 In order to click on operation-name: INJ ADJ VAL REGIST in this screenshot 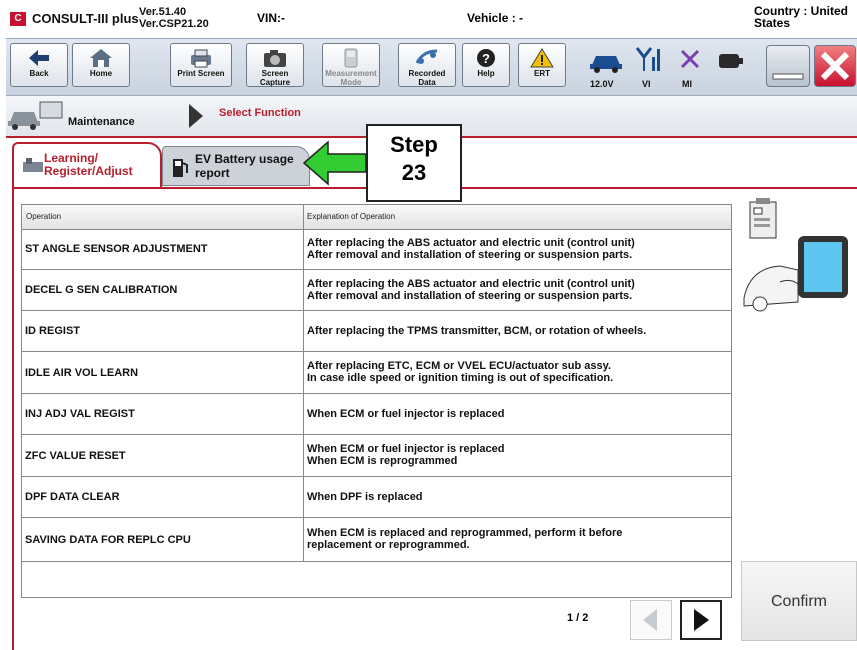, I will do `click(80, 414)`.